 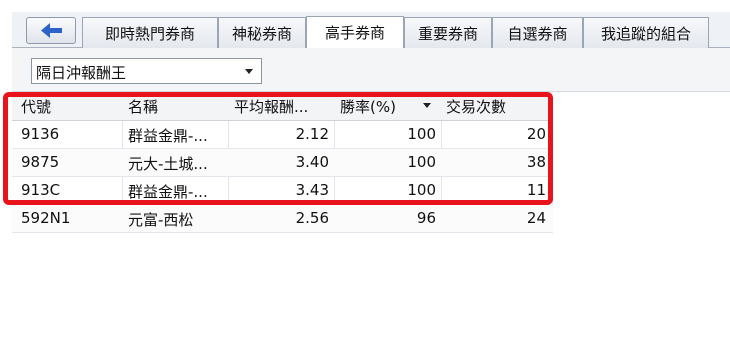 I want to click on toolbar: 隔日沖報酬王, so click(x=371, y=70).